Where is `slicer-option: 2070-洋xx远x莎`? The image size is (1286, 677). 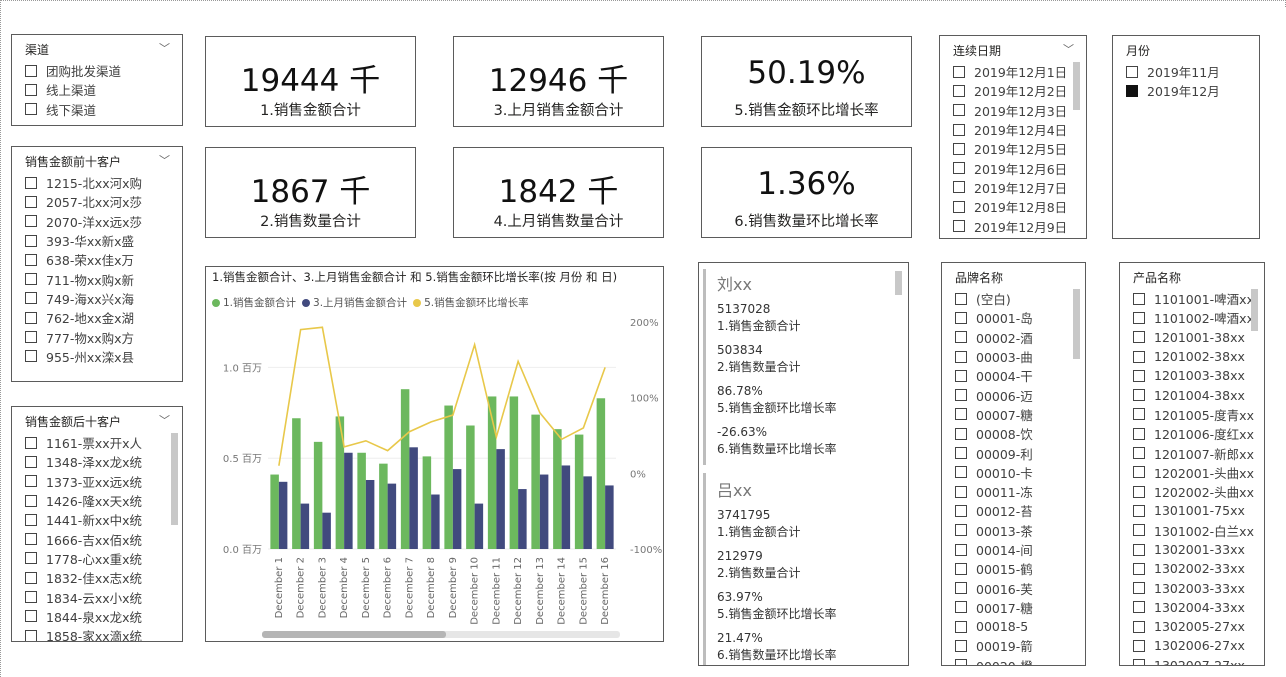 slicer-option: 2070-洋xx远x莎 is located at coordinates (83, 221).